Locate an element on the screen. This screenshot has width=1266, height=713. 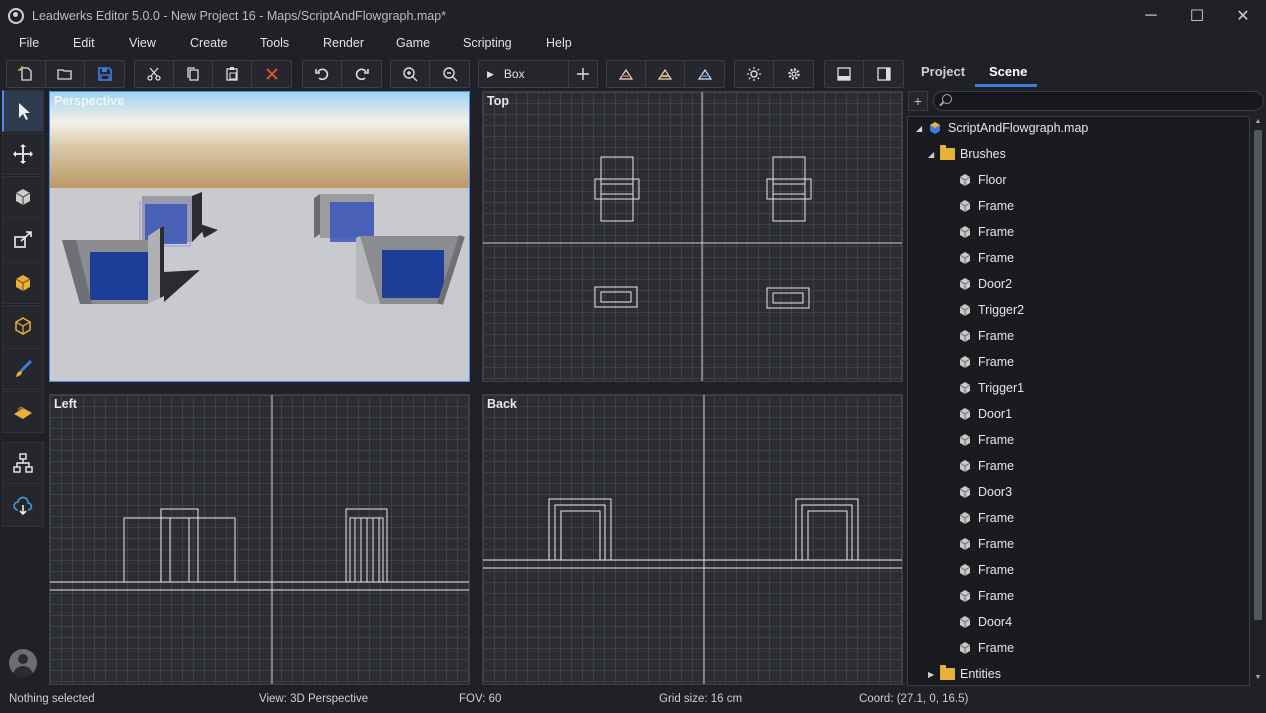
scroll-down-icon: ▼ is located at coordinates (1258, 679).